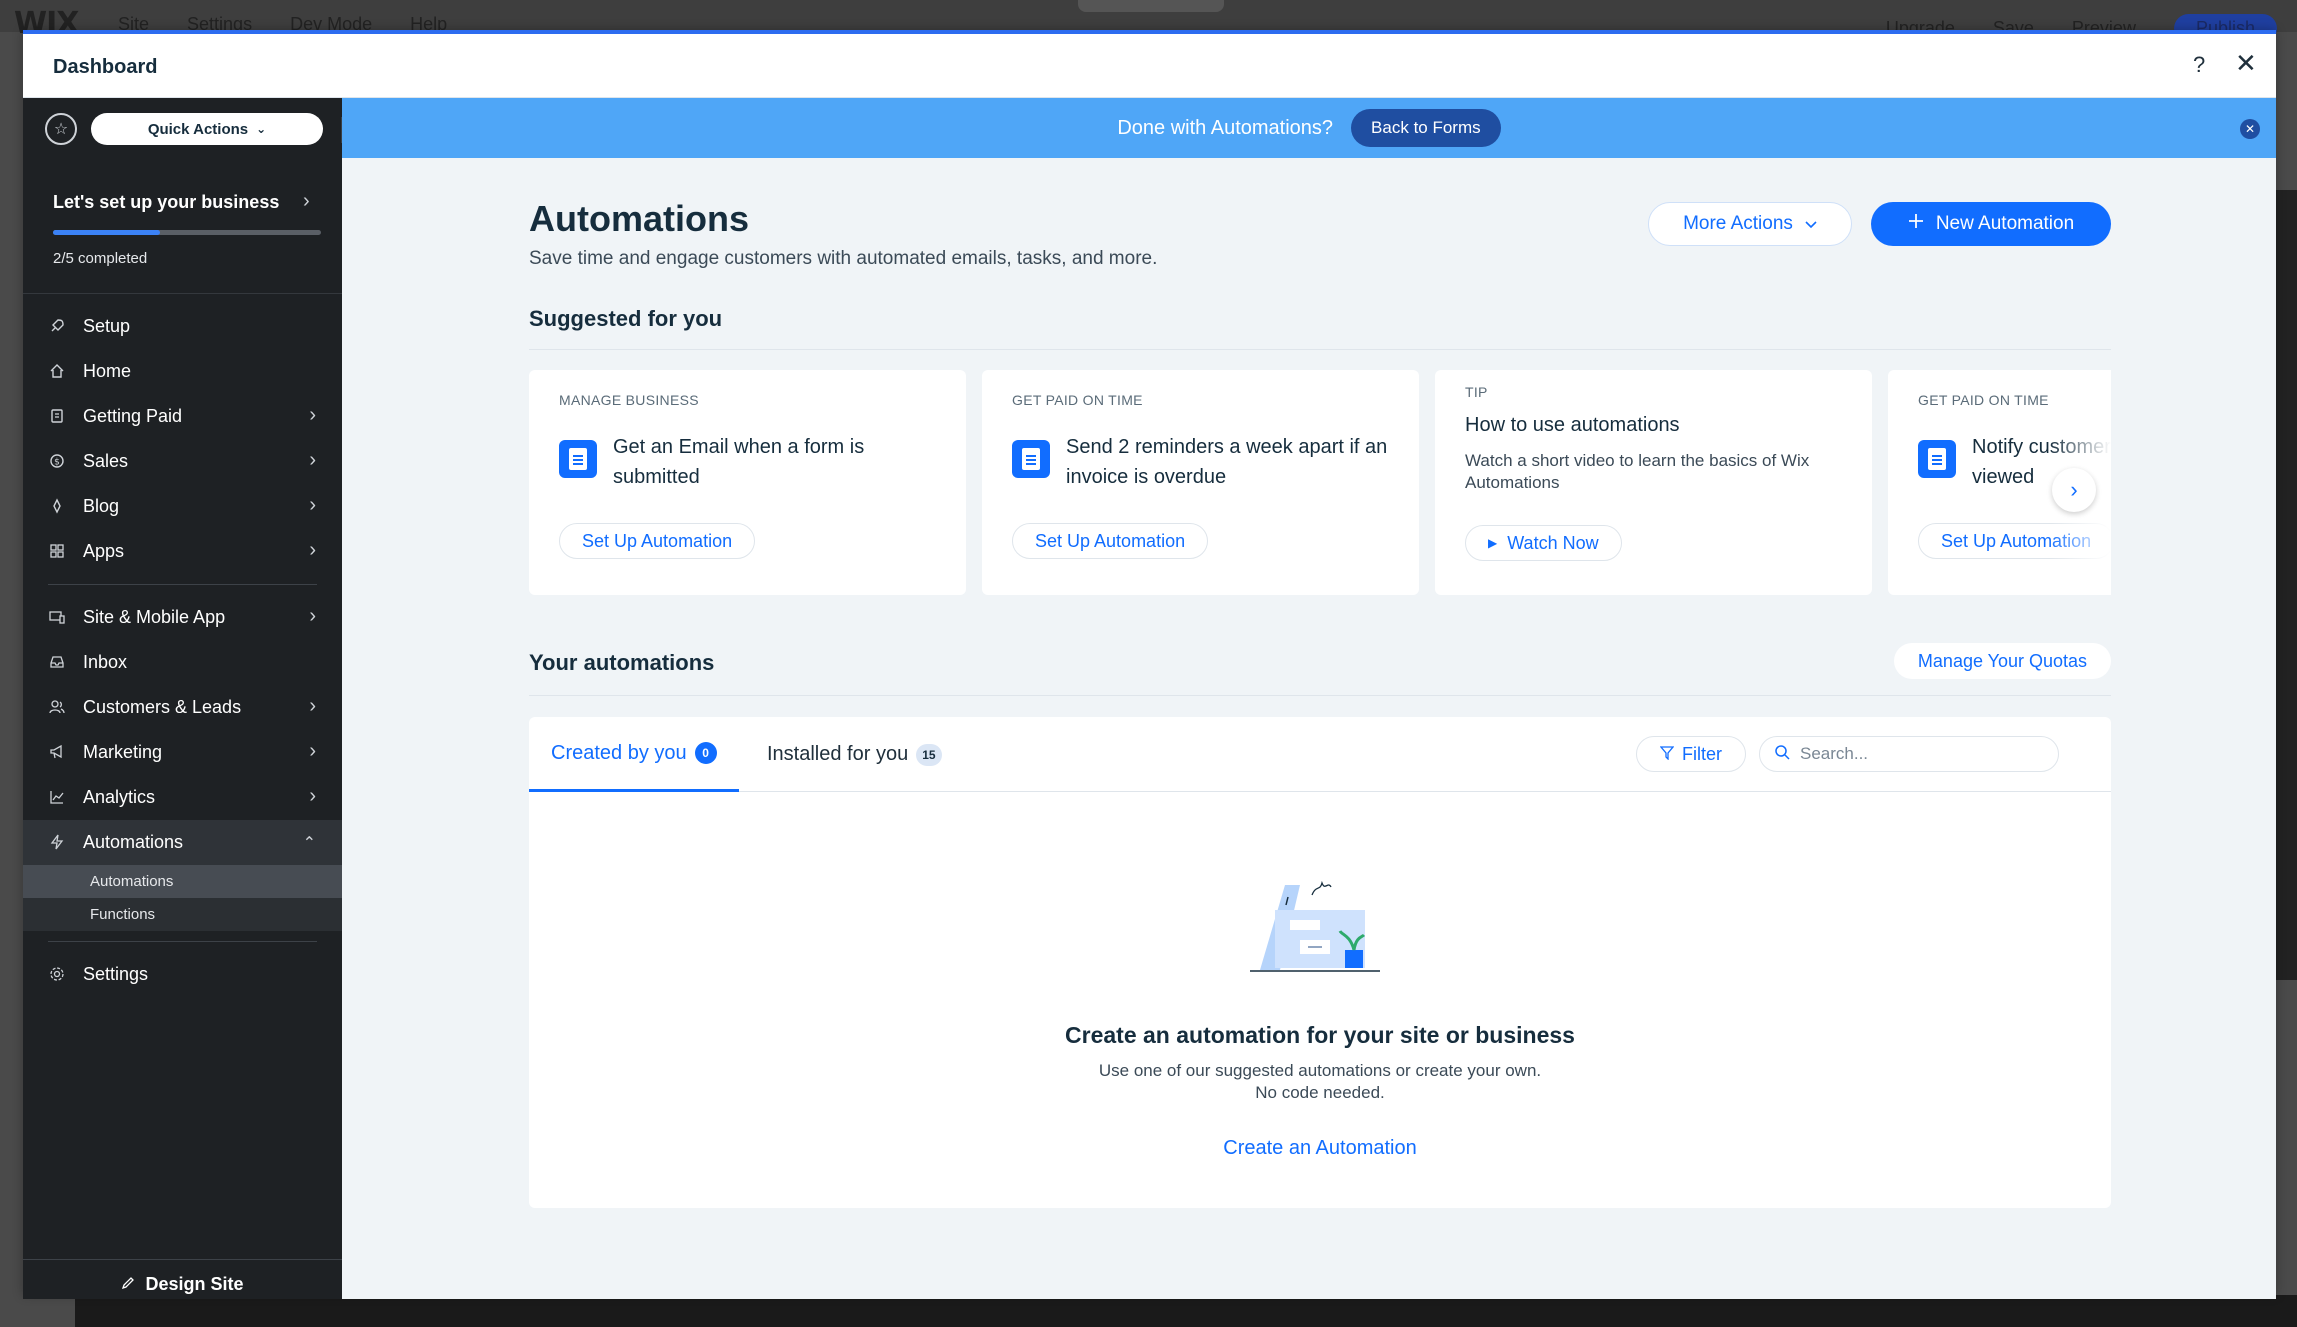  I want to click on tip-title: How to use automations, so click(1572, 425).